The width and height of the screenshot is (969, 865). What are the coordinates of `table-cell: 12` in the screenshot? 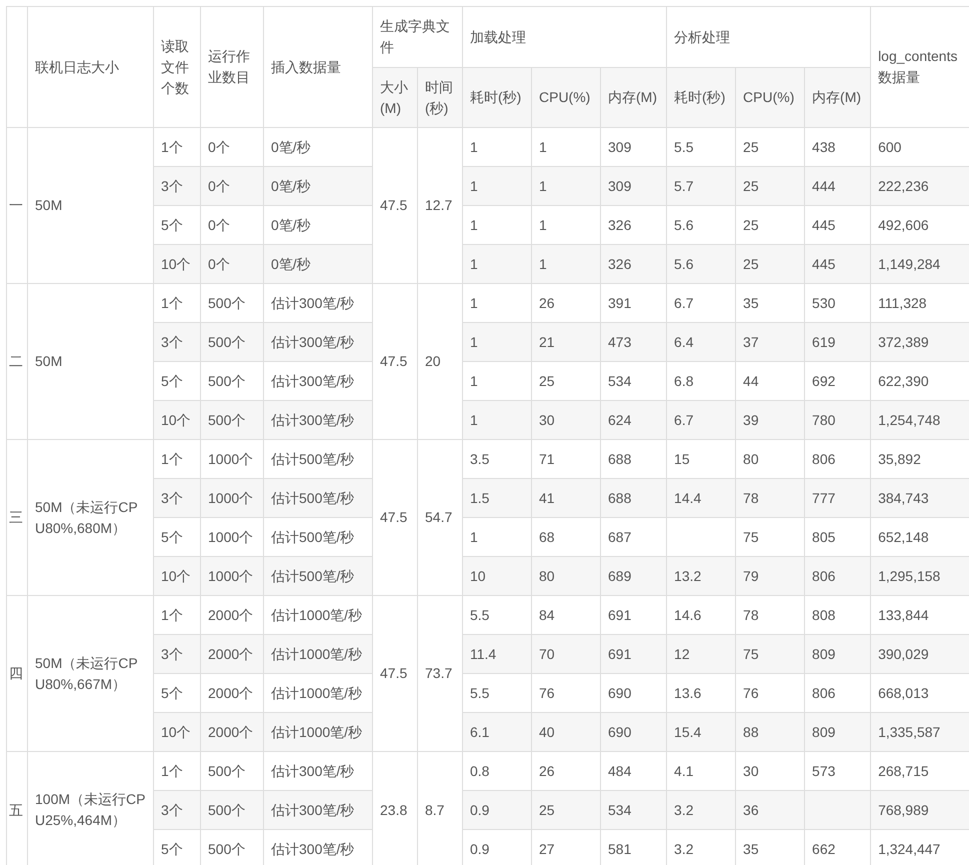 It's located at (701, 654).